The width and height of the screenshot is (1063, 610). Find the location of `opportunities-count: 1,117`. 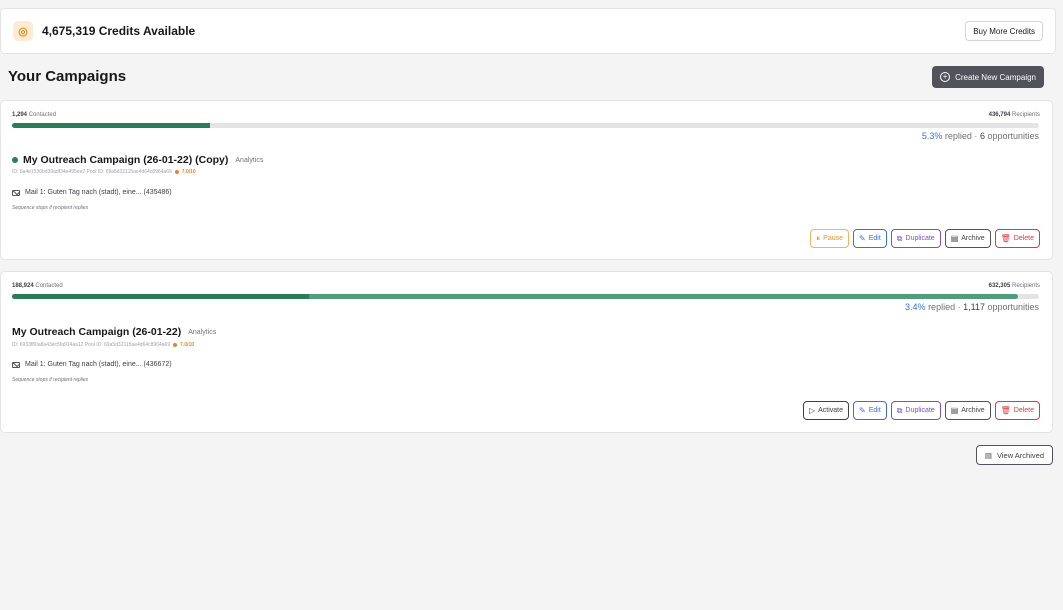

opportunities-count: 1,117 is located at coordinates (974, 307).